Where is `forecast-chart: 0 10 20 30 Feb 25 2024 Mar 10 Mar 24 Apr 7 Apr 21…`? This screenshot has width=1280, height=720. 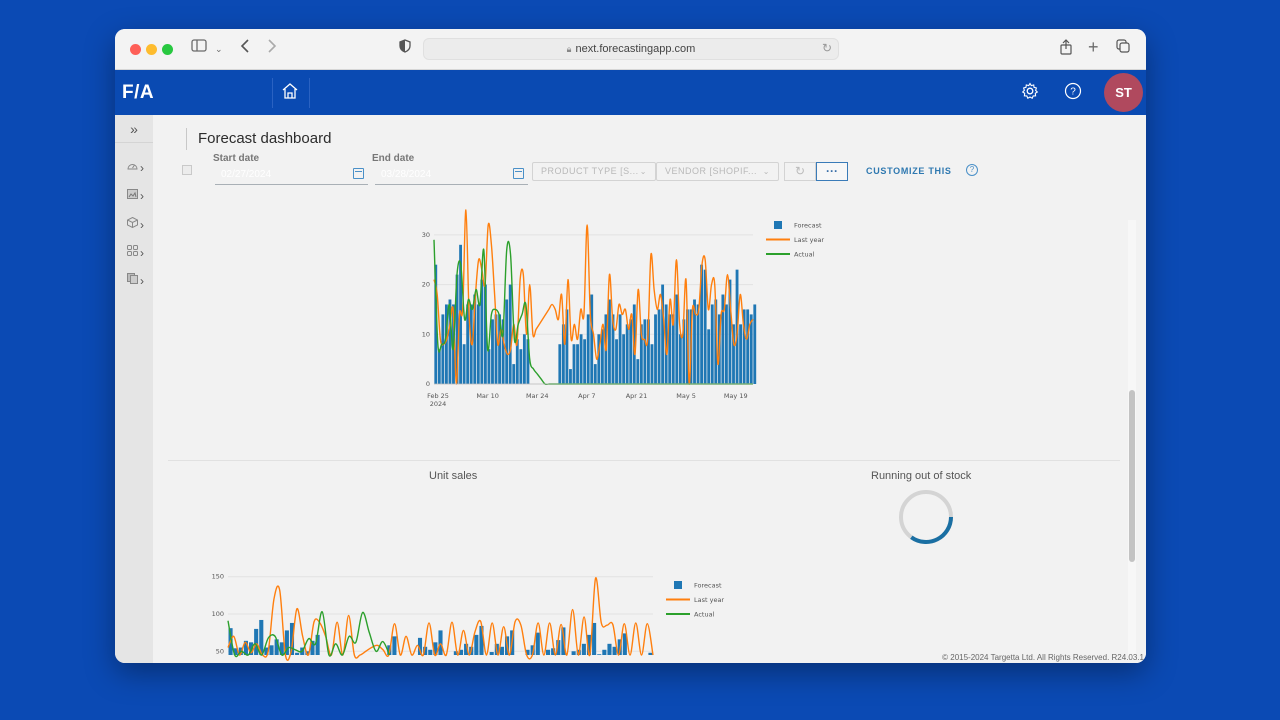 forecast-chart: 0 10 20 30 Feb 25 2024 Mar 10 Mar 24 Apr 7 Apr 21… is located at coordinates (673, 308).